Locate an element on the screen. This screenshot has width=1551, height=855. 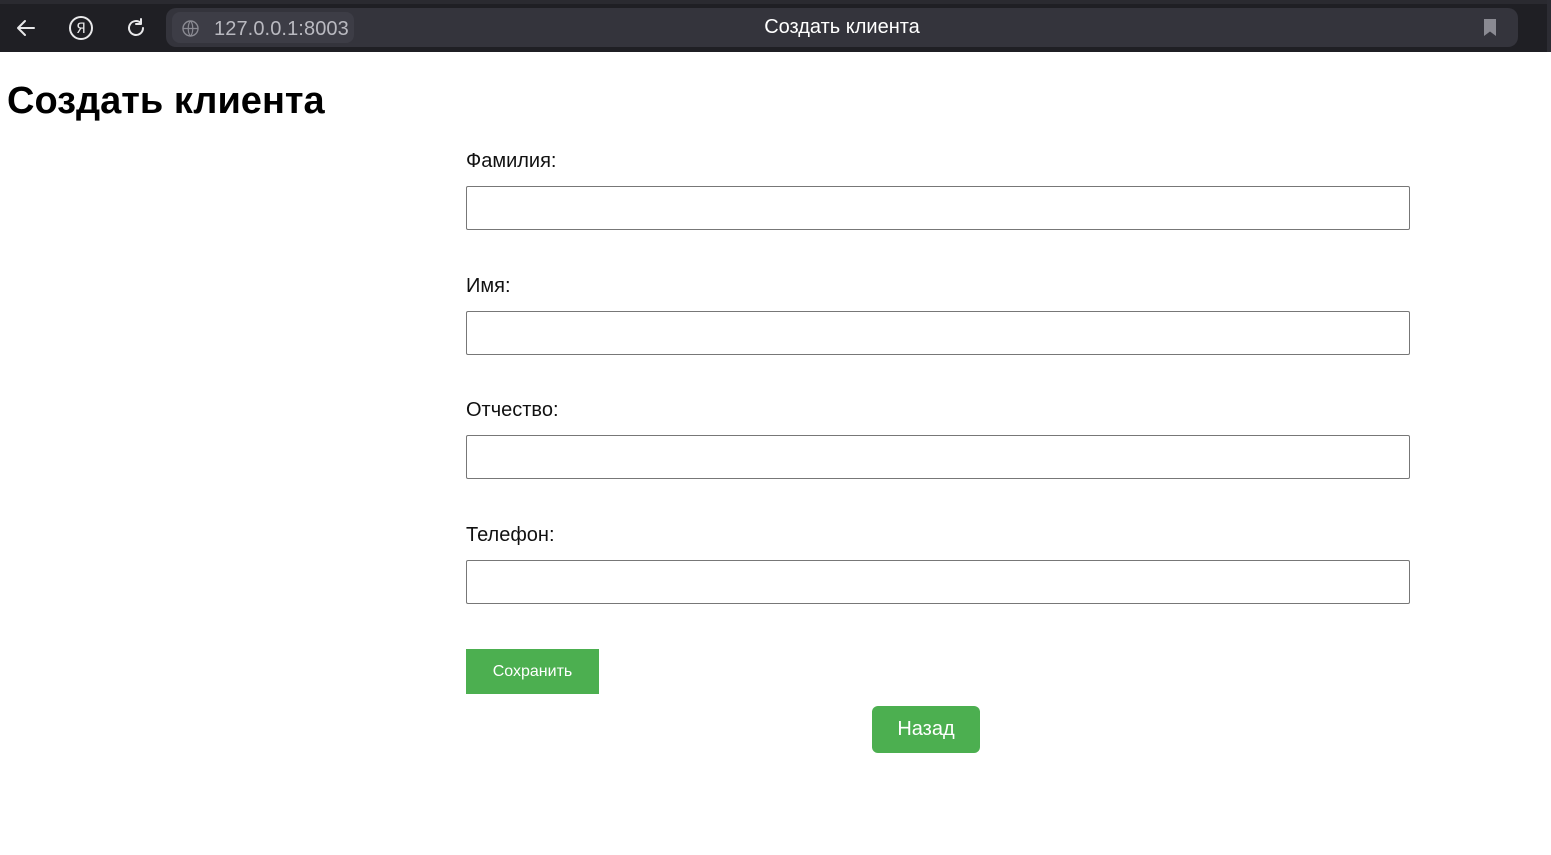
first-name-label: Имя: is located at coordinates (488, 286).